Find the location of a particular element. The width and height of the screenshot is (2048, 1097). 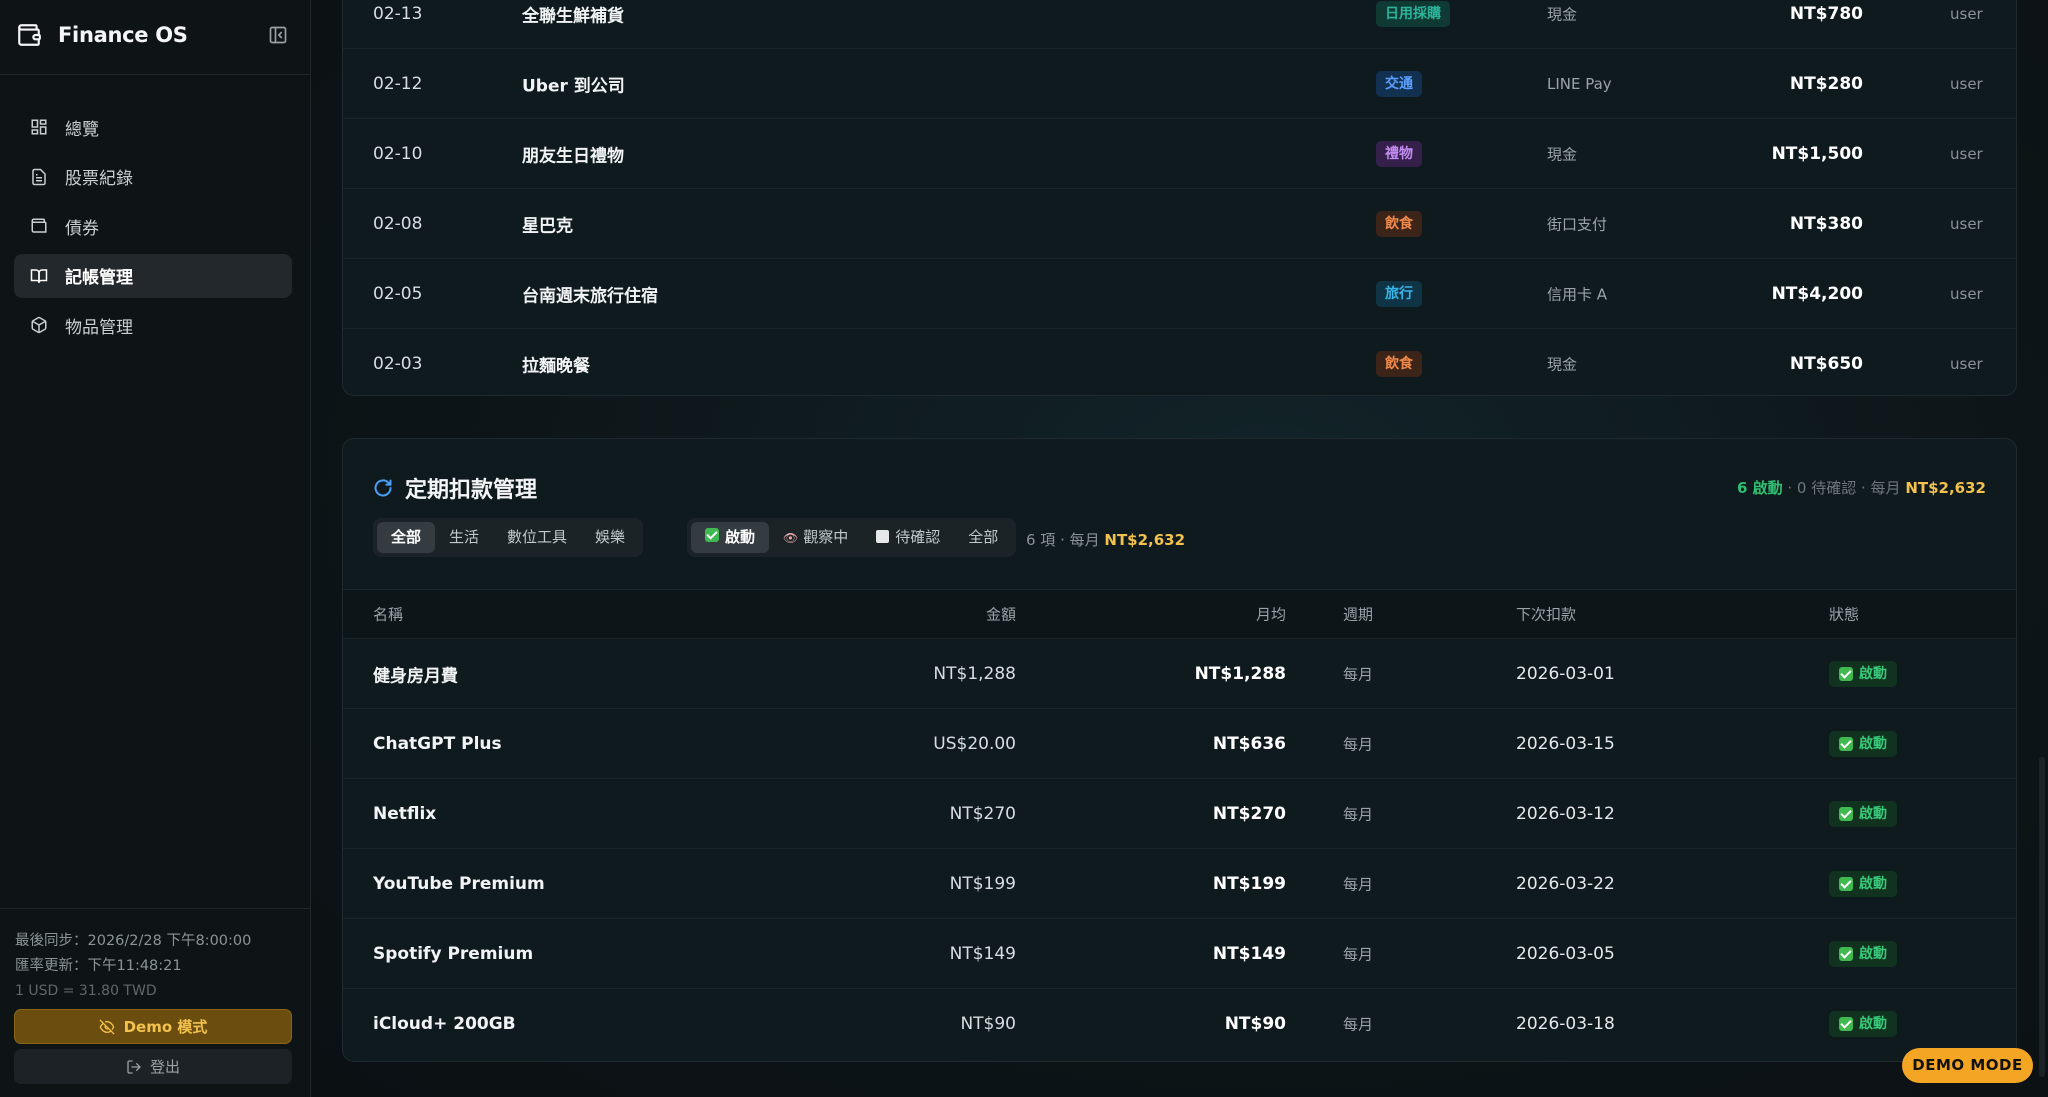

recurring-row: iCloud+ 200GB NT$90 NT$90 每月 2026-03-18 啟動 is located at coordinates (1179, 1024).